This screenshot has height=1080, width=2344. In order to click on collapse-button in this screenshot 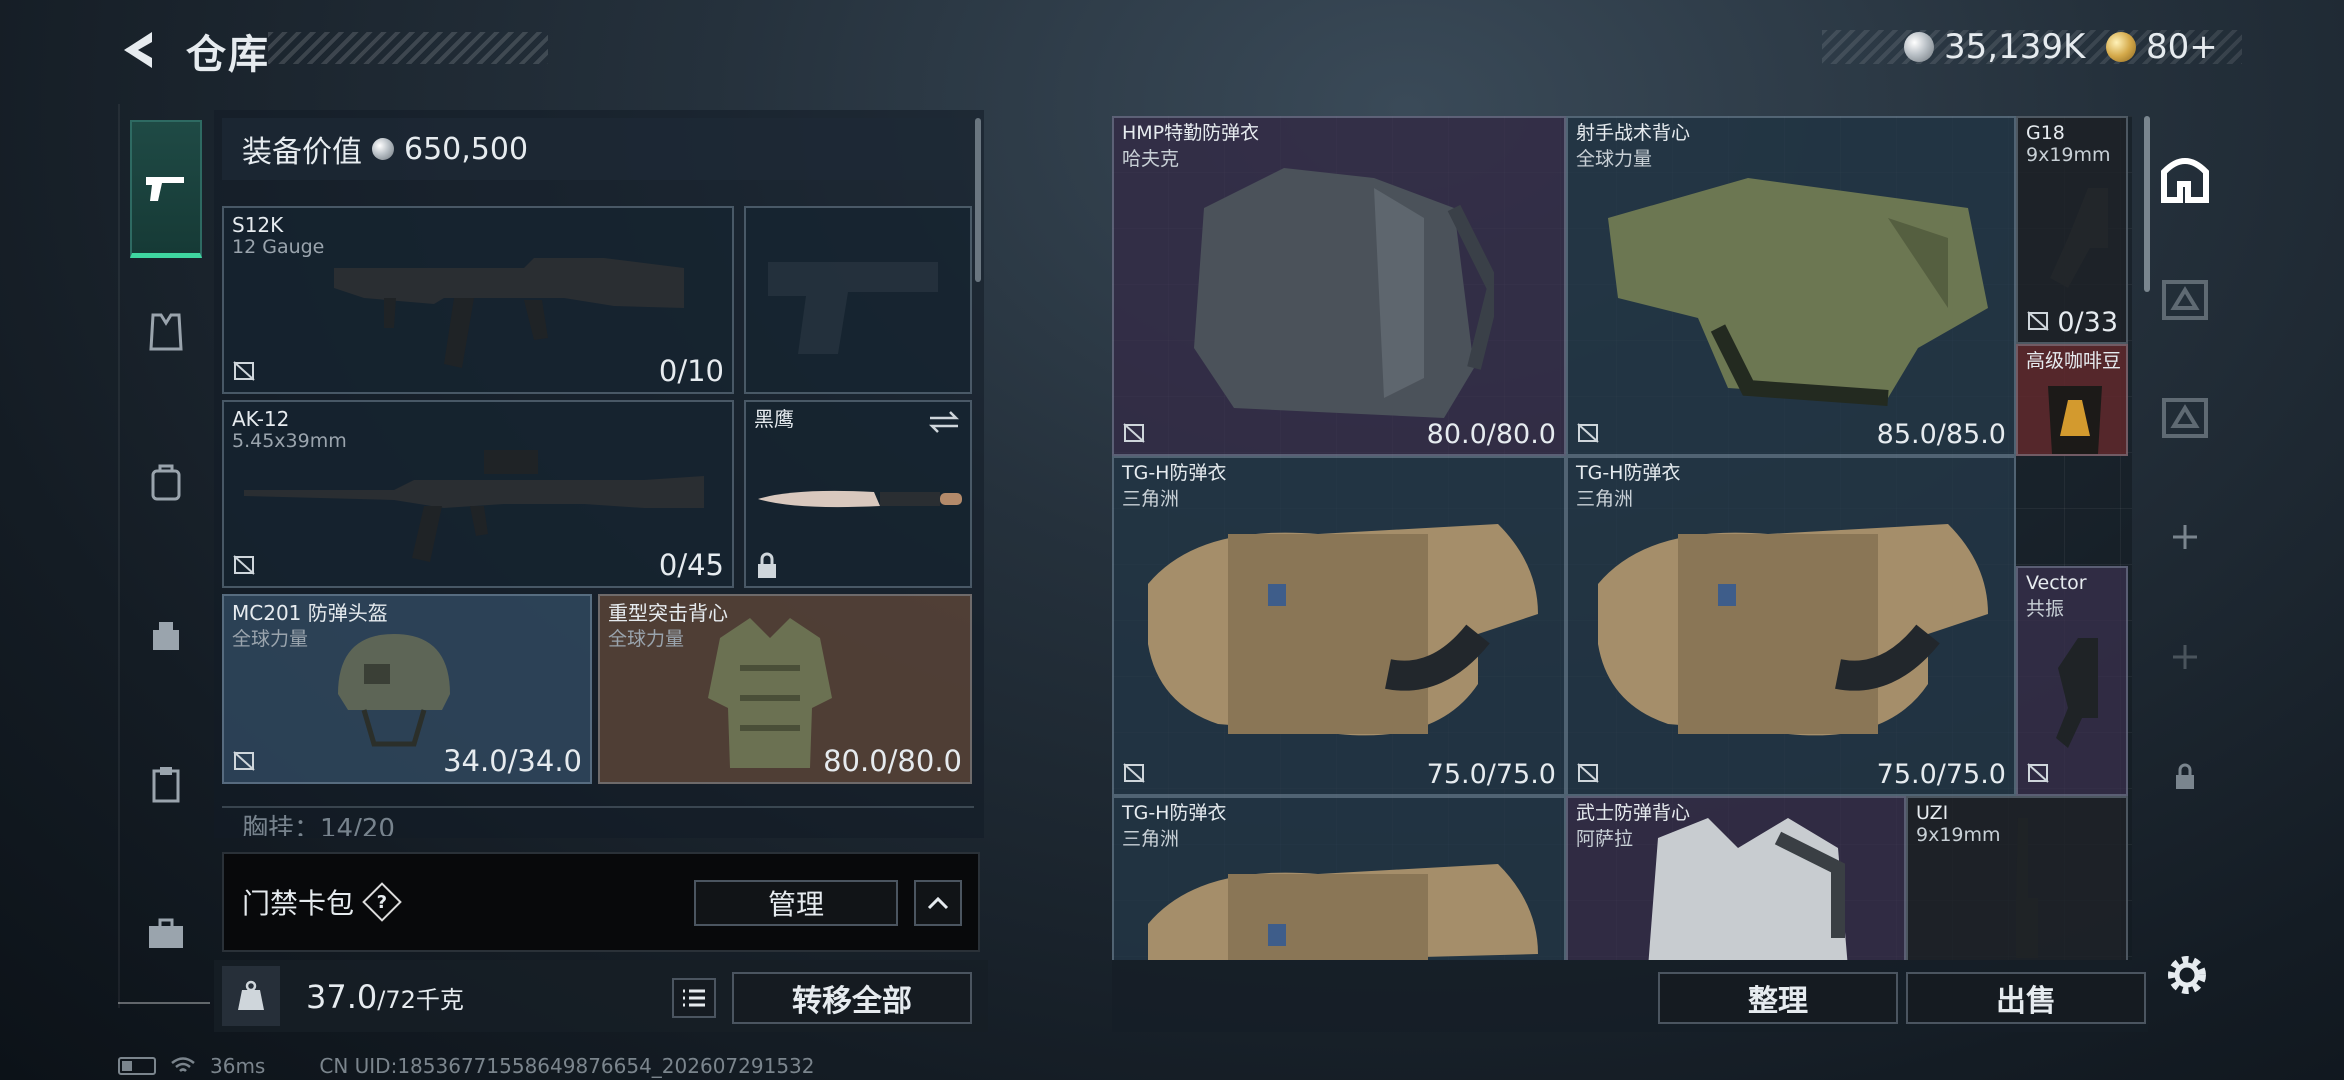, I will do `click(938, 903)`.